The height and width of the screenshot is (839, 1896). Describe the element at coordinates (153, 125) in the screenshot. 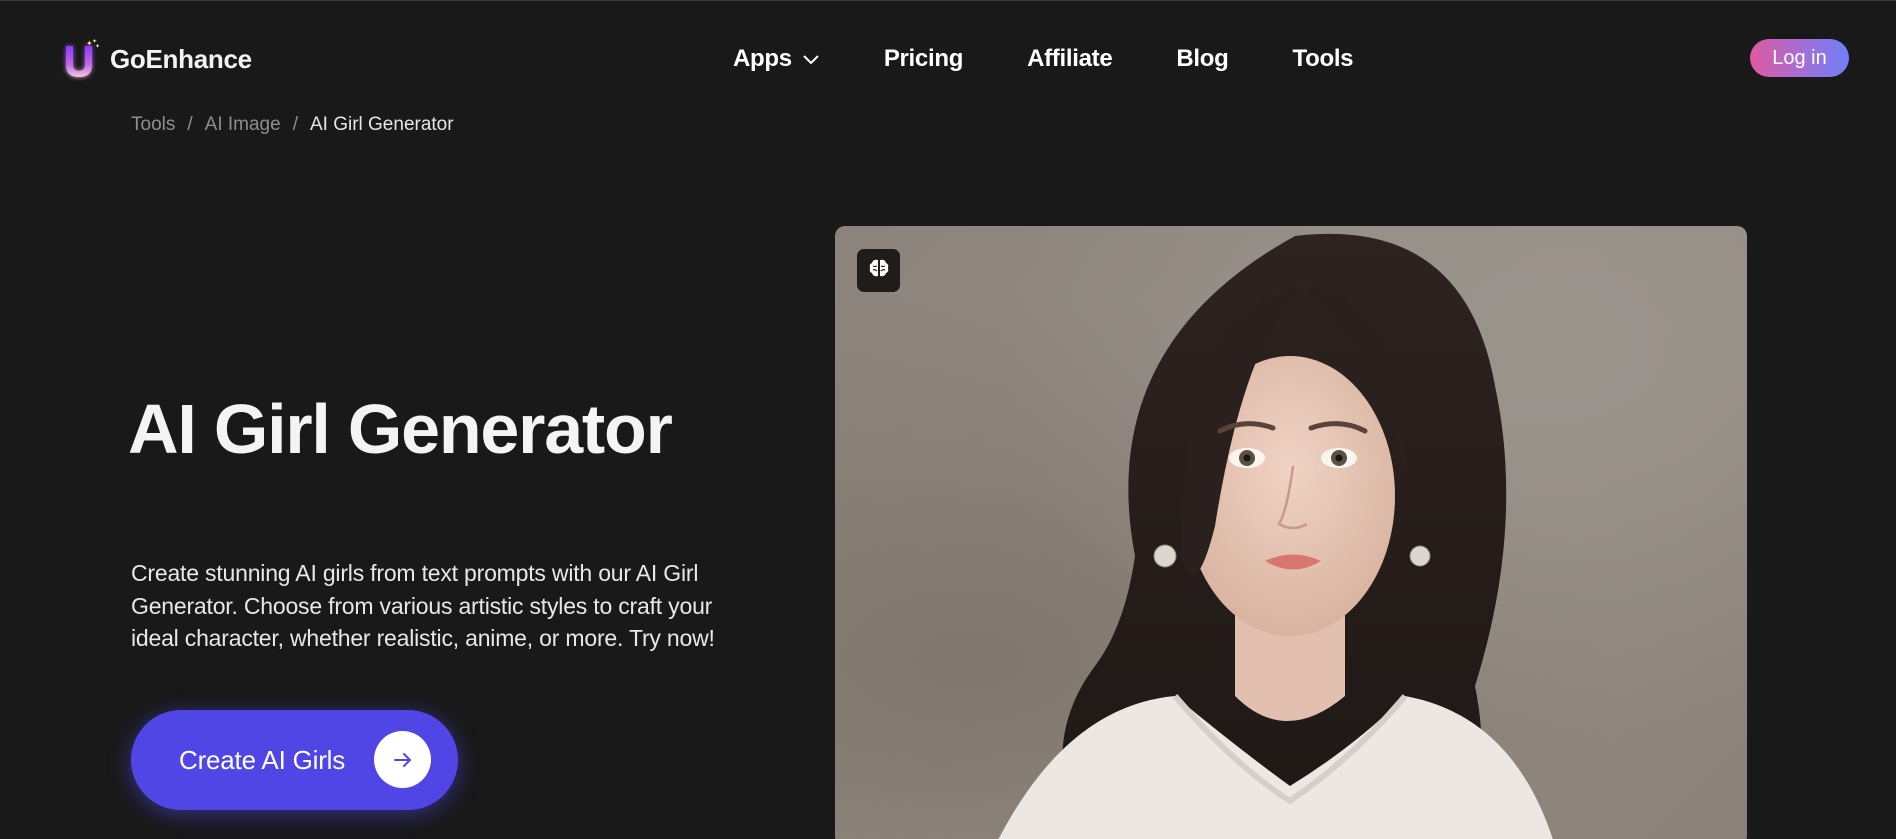

I see `breadcrumb-tools: Tools` at that location.